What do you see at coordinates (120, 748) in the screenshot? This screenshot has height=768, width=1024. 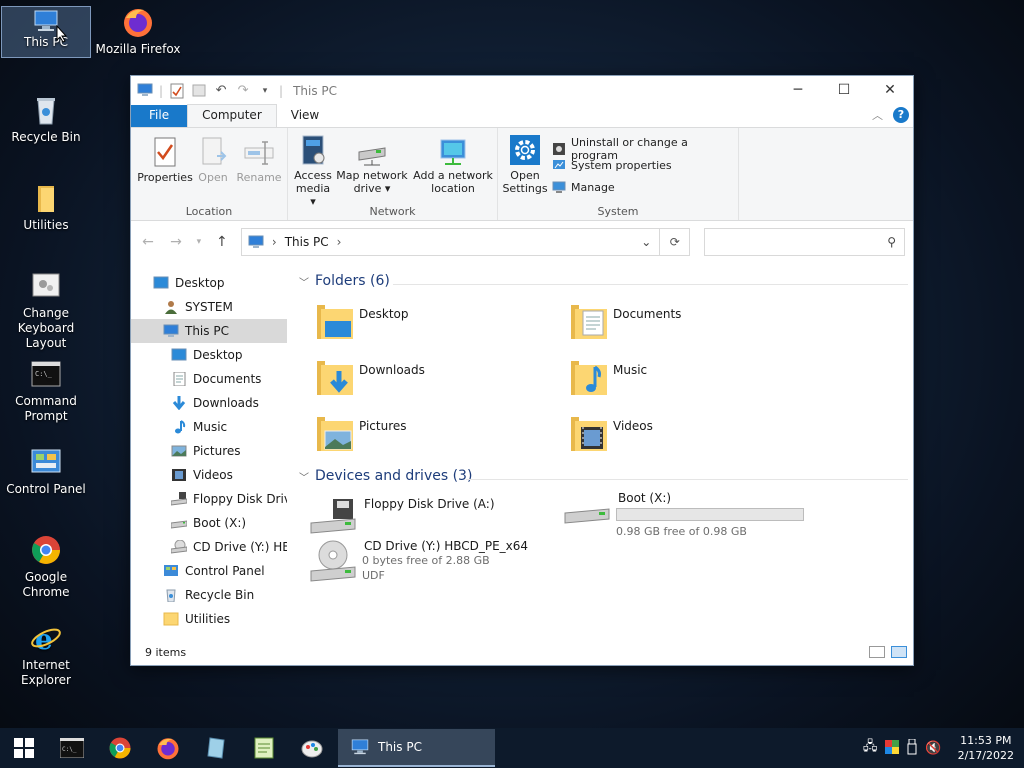 I see `taskbar-chrome` at bounding box center [120, 748].